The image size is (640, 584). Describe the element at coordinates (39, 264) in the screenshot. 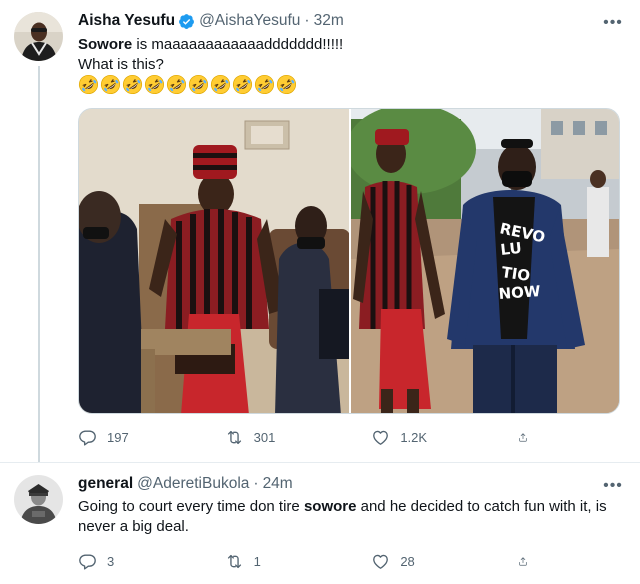

I see `thread-line` at that location.